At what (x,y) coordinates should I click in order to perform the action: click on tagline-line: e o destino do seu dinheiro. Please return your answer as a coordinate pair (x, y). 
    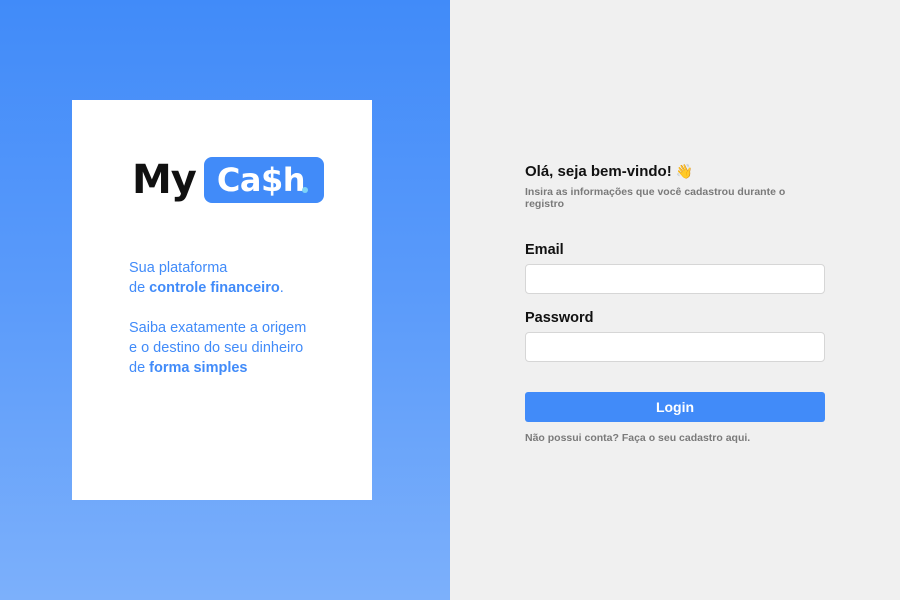
    Looking at the image, I should click on (216, 348).